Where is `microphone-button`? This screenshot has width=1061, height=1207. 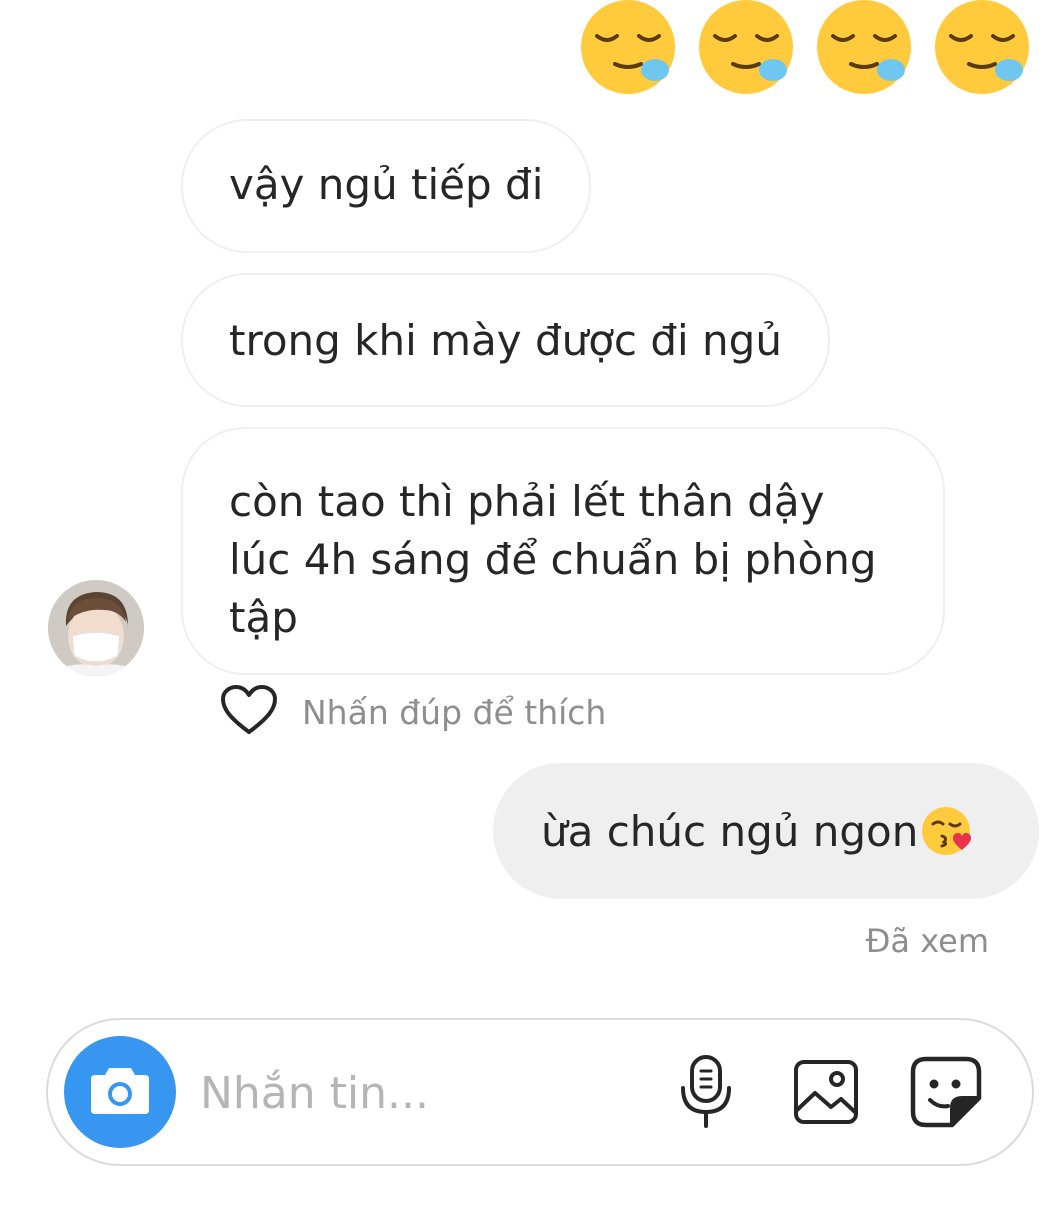 microphone-button is located at coordinates (706, 1094).